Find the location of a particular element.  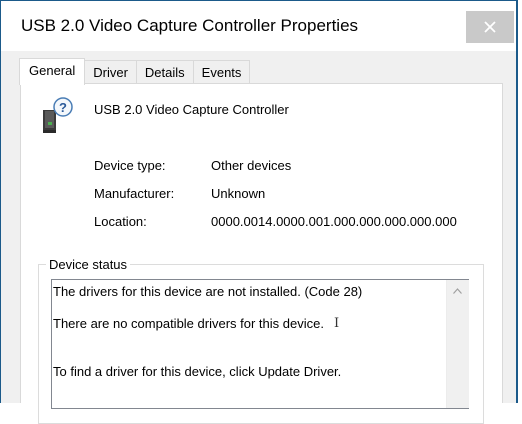

device-type-value: Other devices is located at coordinates (251, 165).